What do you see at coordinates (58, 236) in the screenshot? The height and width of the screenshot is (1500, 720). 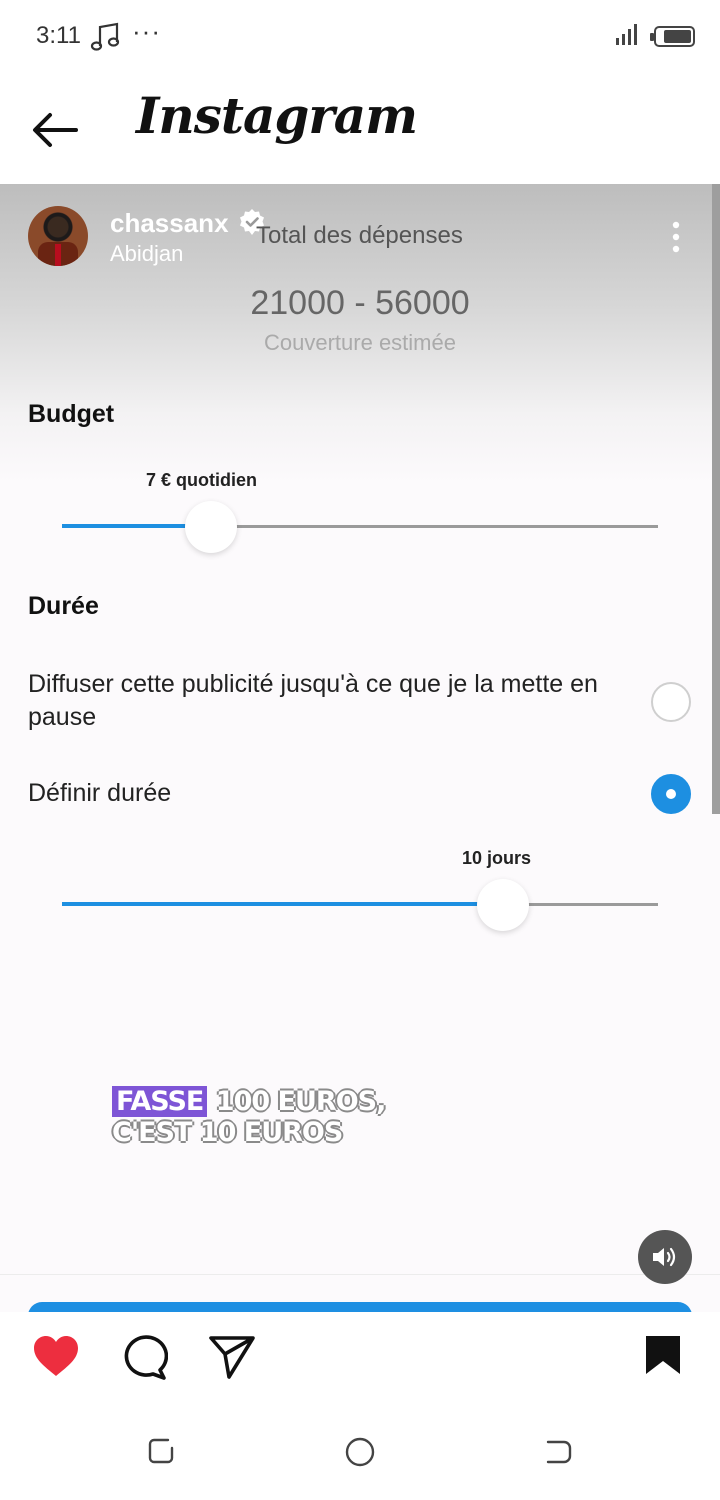 I see `avatar` at bounding box center [58, 236].